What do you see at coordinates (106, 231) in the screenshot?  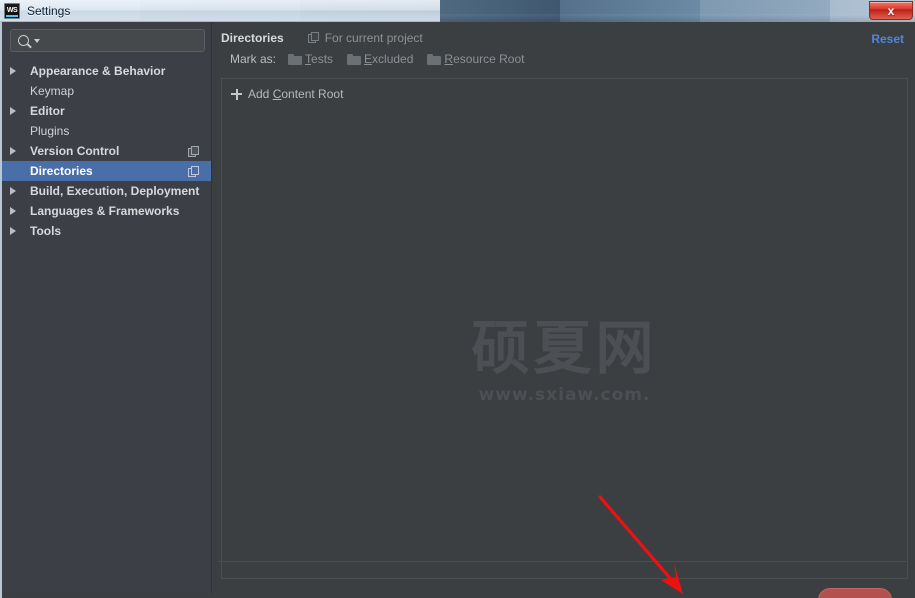 I see `sidebar-item-tools: Tools` at bounding box center [106, 231].